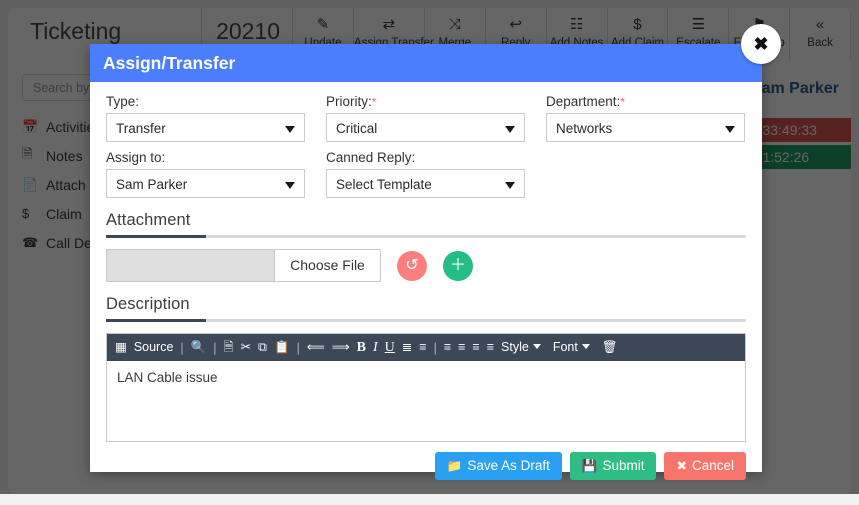 This screenshot has height=505, width=859. What do you see at coordinates (199, 347) in the screenshot?
I see `search-icon: 🔍` at bounding box center [199, 347].